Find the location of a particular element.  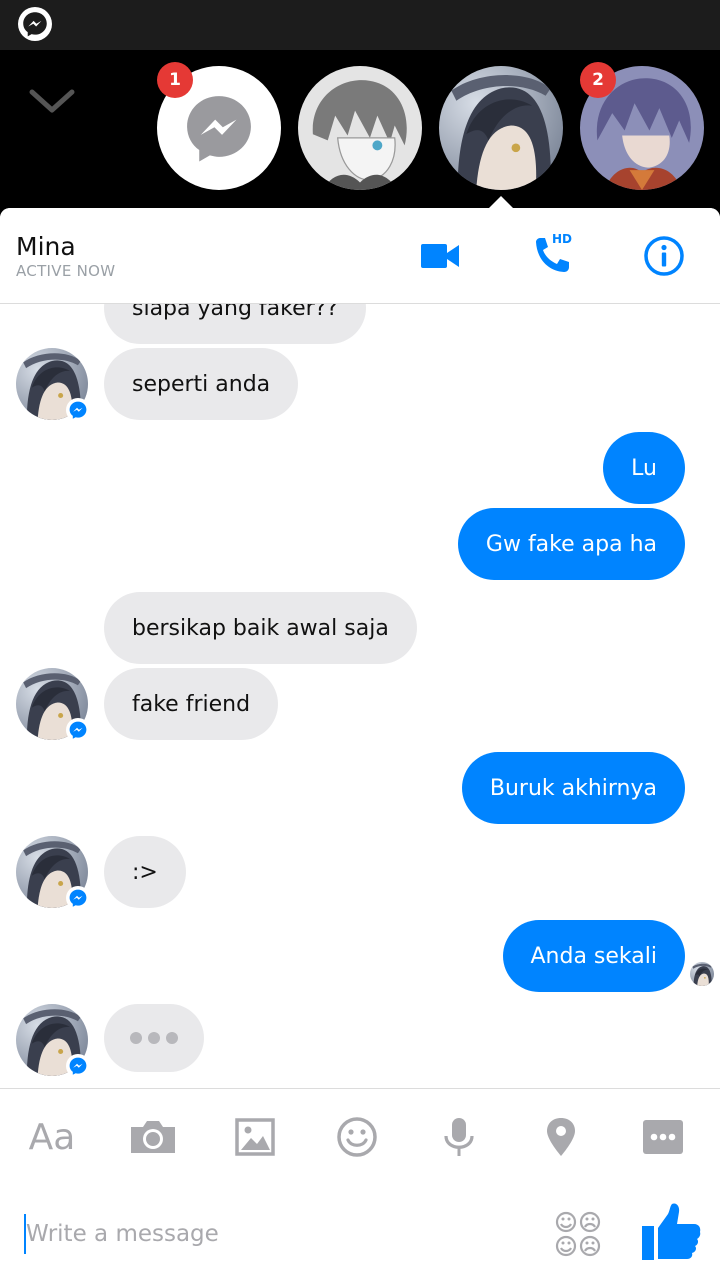

video-camera-icon is located at coordinates (440, 256).